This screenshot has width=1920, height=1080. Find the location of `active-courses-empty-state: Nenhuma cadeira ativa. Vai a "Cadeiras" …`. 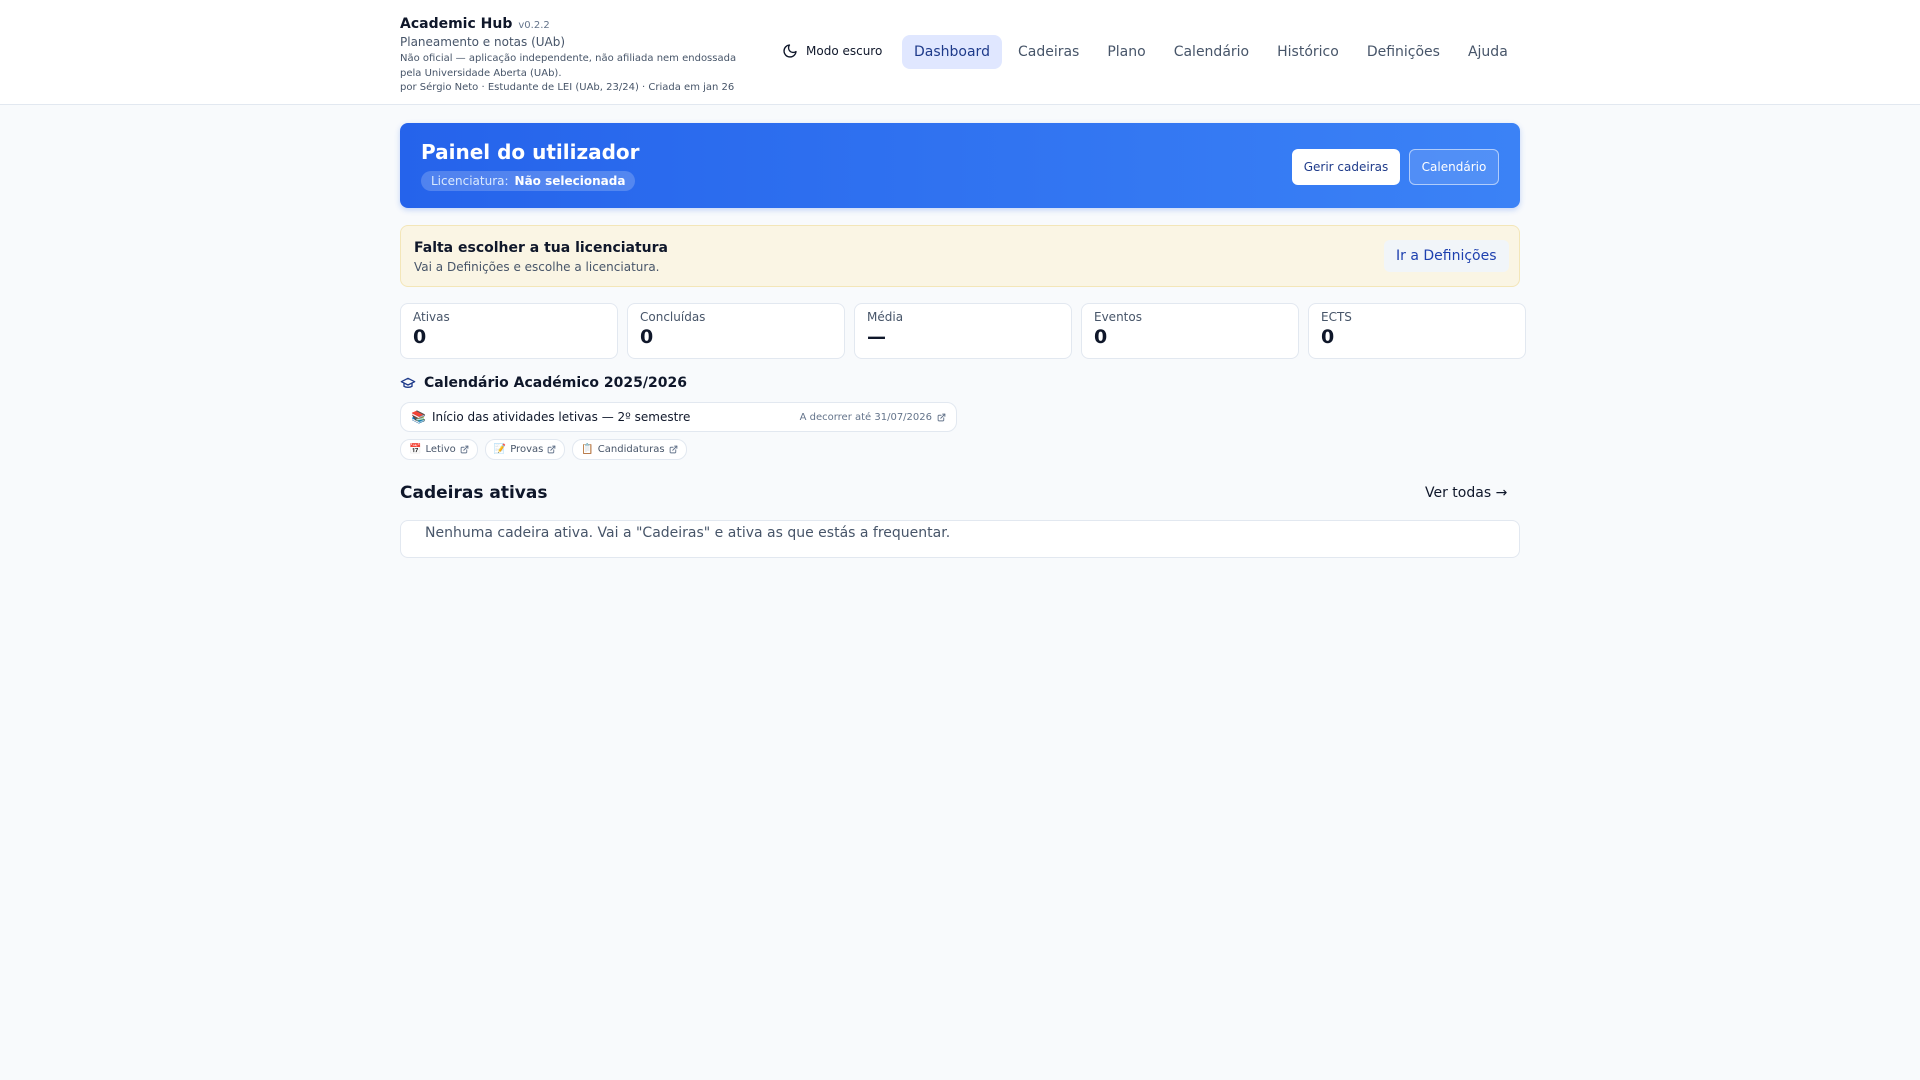

active-courses-empty-state: Nenhuma cadeira ativa. Vai a "Cadeiras" … is located at coordinates (960, 539).